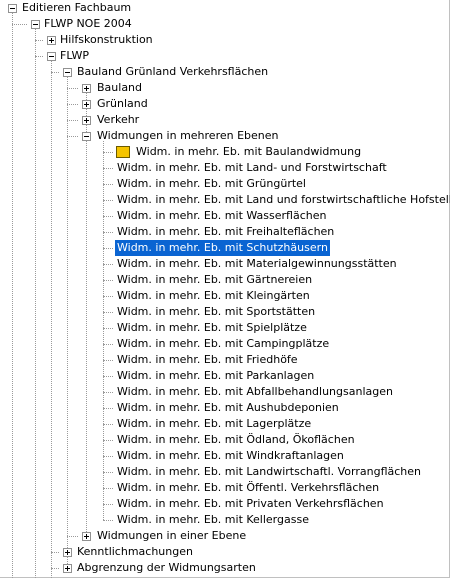 Image resolution: width=450 pixels, height=578 pixels. What do you see at coordinates (106, 40) in the screenshot?
I see `tree-node-hilfskonstruktion: Hilfskonstruktion` at bounding box center [106, 40].